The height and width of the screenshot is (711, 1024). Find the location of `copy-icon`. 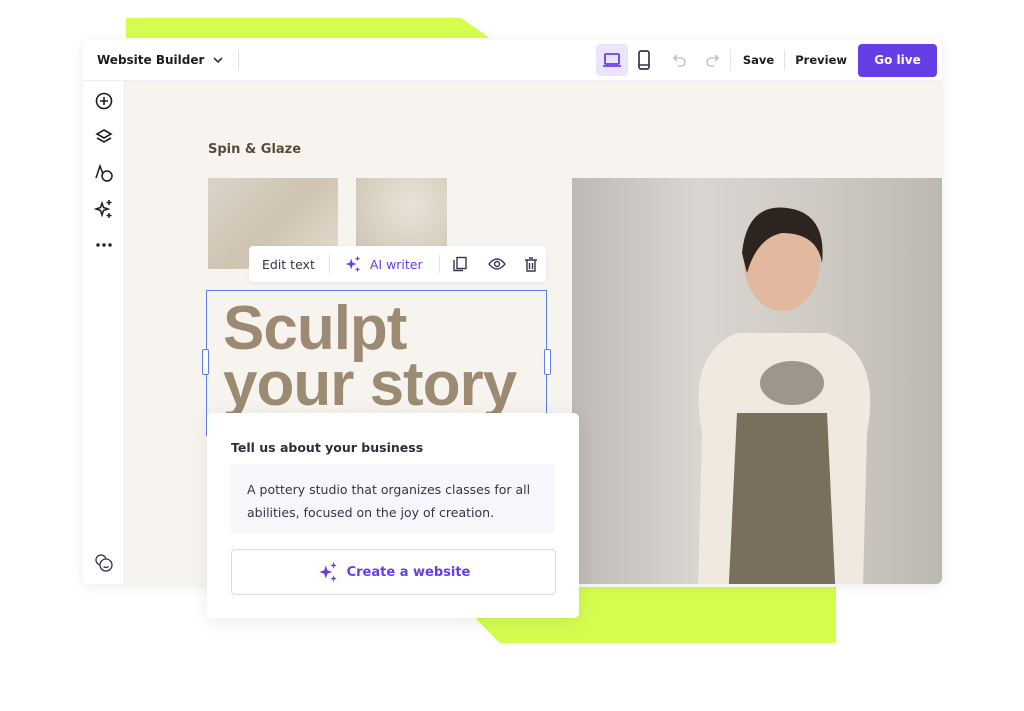

copy-icon is located at coordinates (460, 264).